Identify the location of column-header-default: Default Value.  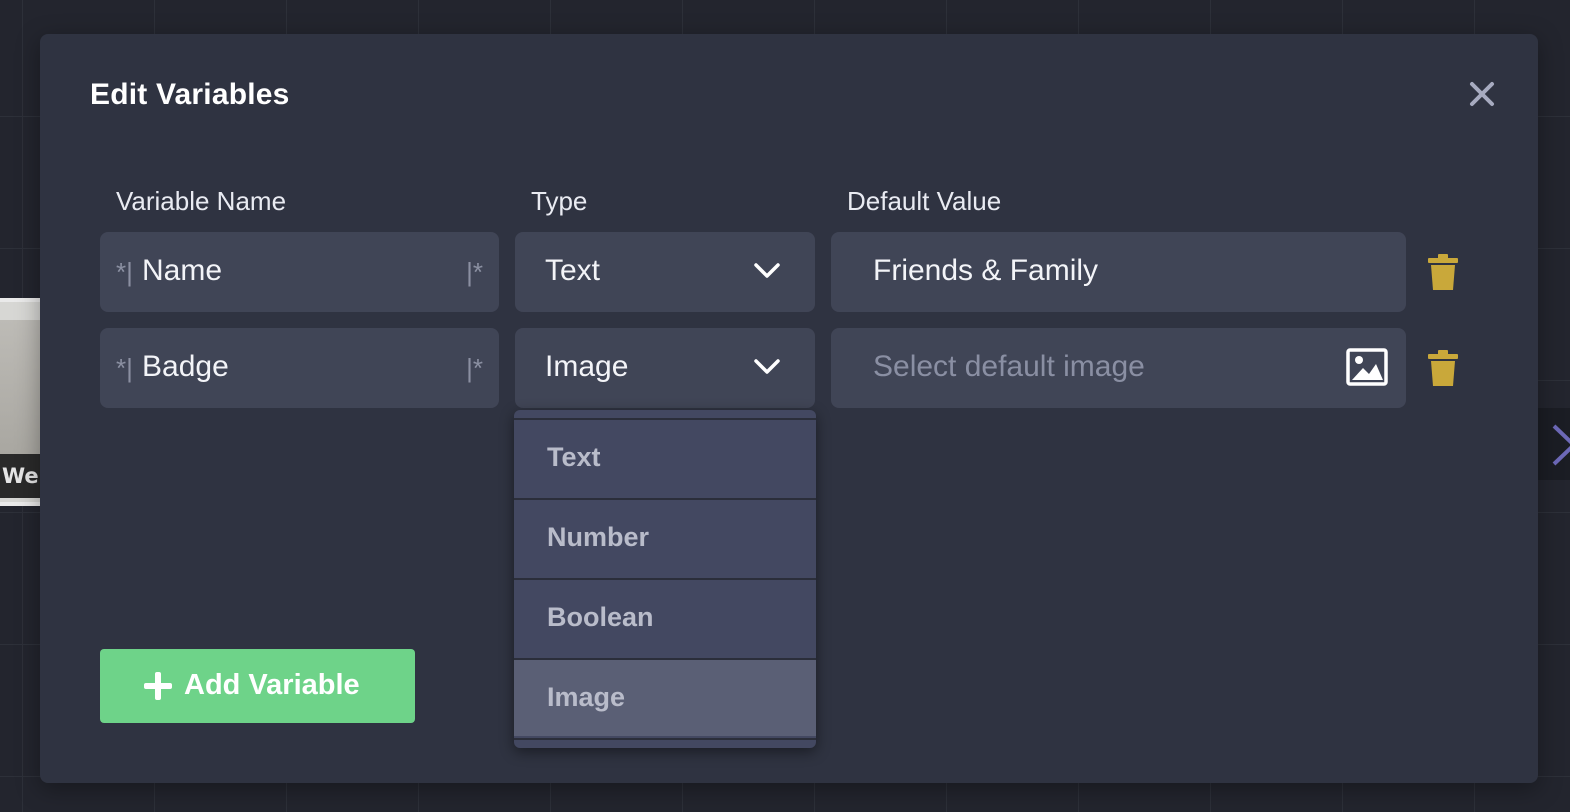
(924, 201).